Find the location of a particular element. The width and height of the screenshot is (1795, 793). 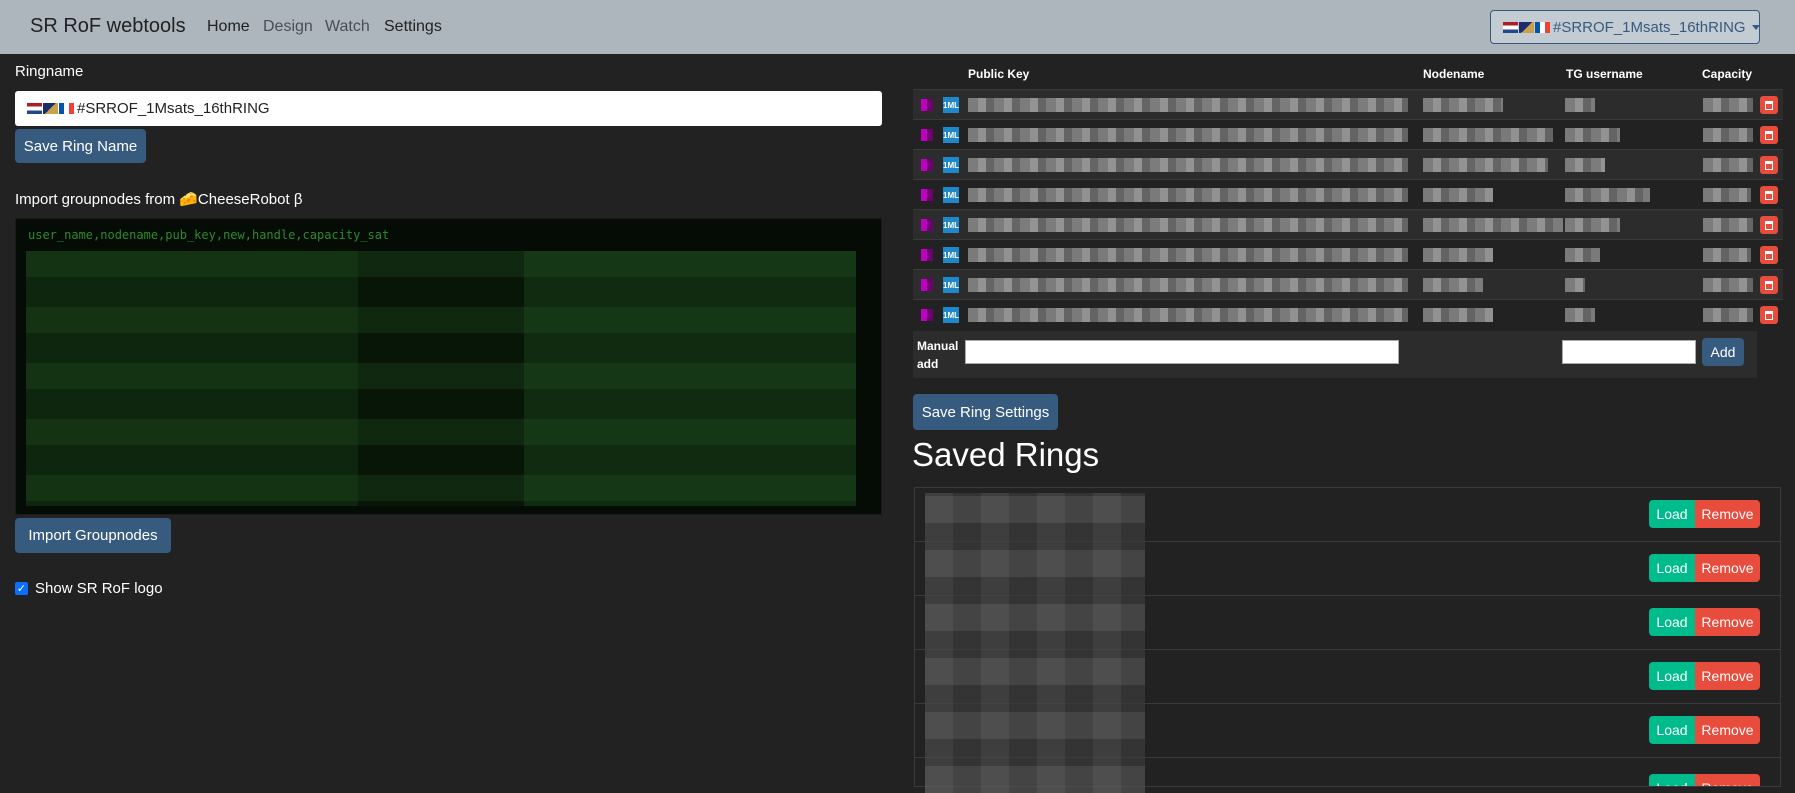

header-tg-username: TG username is located at coordinates (1604, 74).